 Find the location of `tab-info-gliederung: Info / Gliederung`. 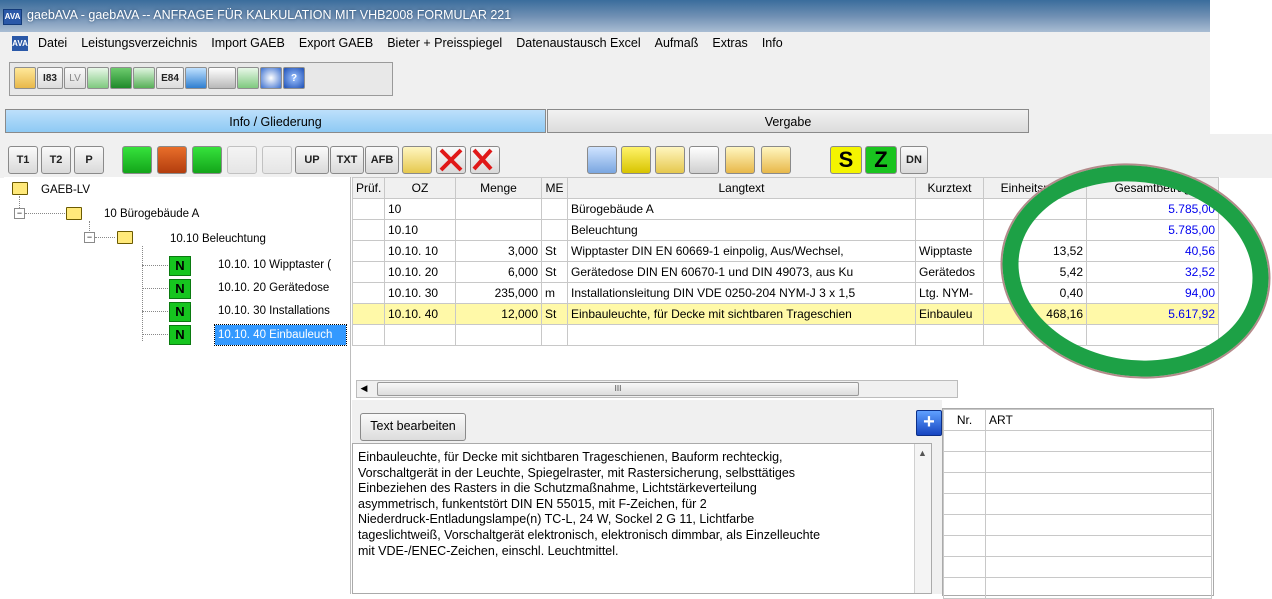

tab-info-gliederung: Info / Gliederung is located at coordinates (275, 121).